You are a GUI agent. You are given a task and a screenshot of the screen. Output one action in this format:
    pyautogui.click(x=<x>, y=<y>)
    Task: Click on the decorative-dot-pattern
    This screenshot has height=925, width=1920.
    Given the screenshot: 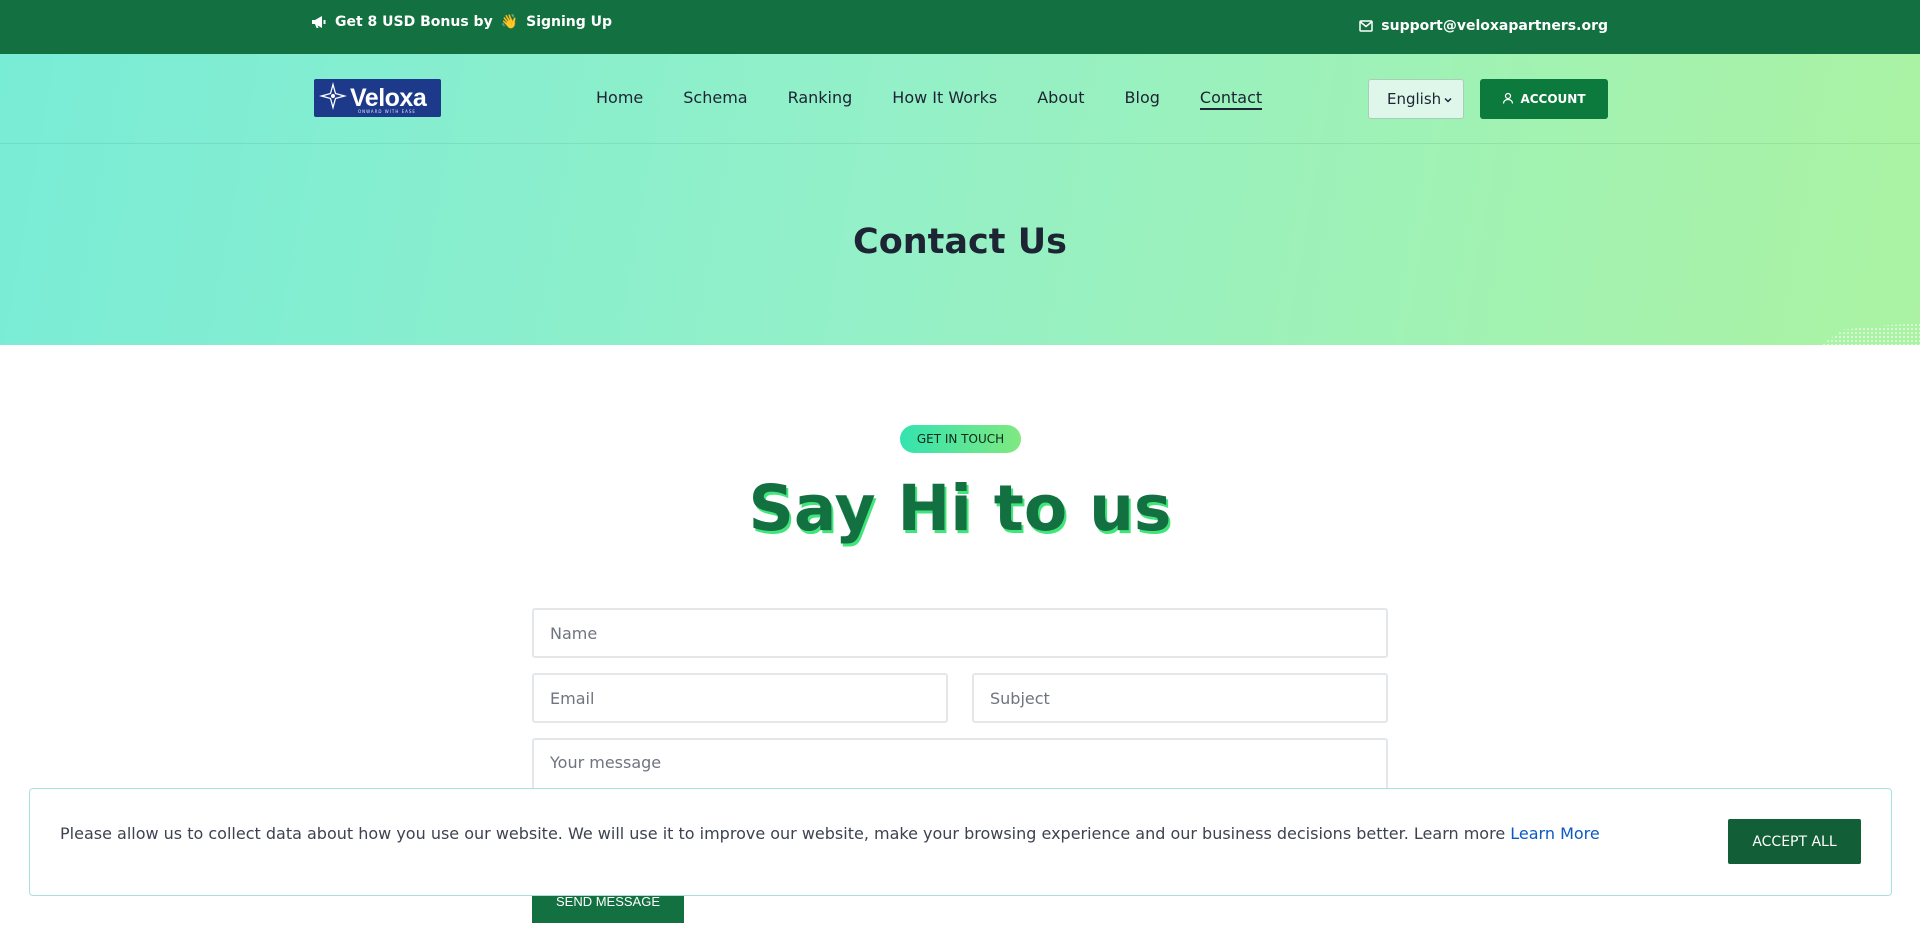 What is the action you would take?
    pyautogui.click(x=1870, y=334)
    